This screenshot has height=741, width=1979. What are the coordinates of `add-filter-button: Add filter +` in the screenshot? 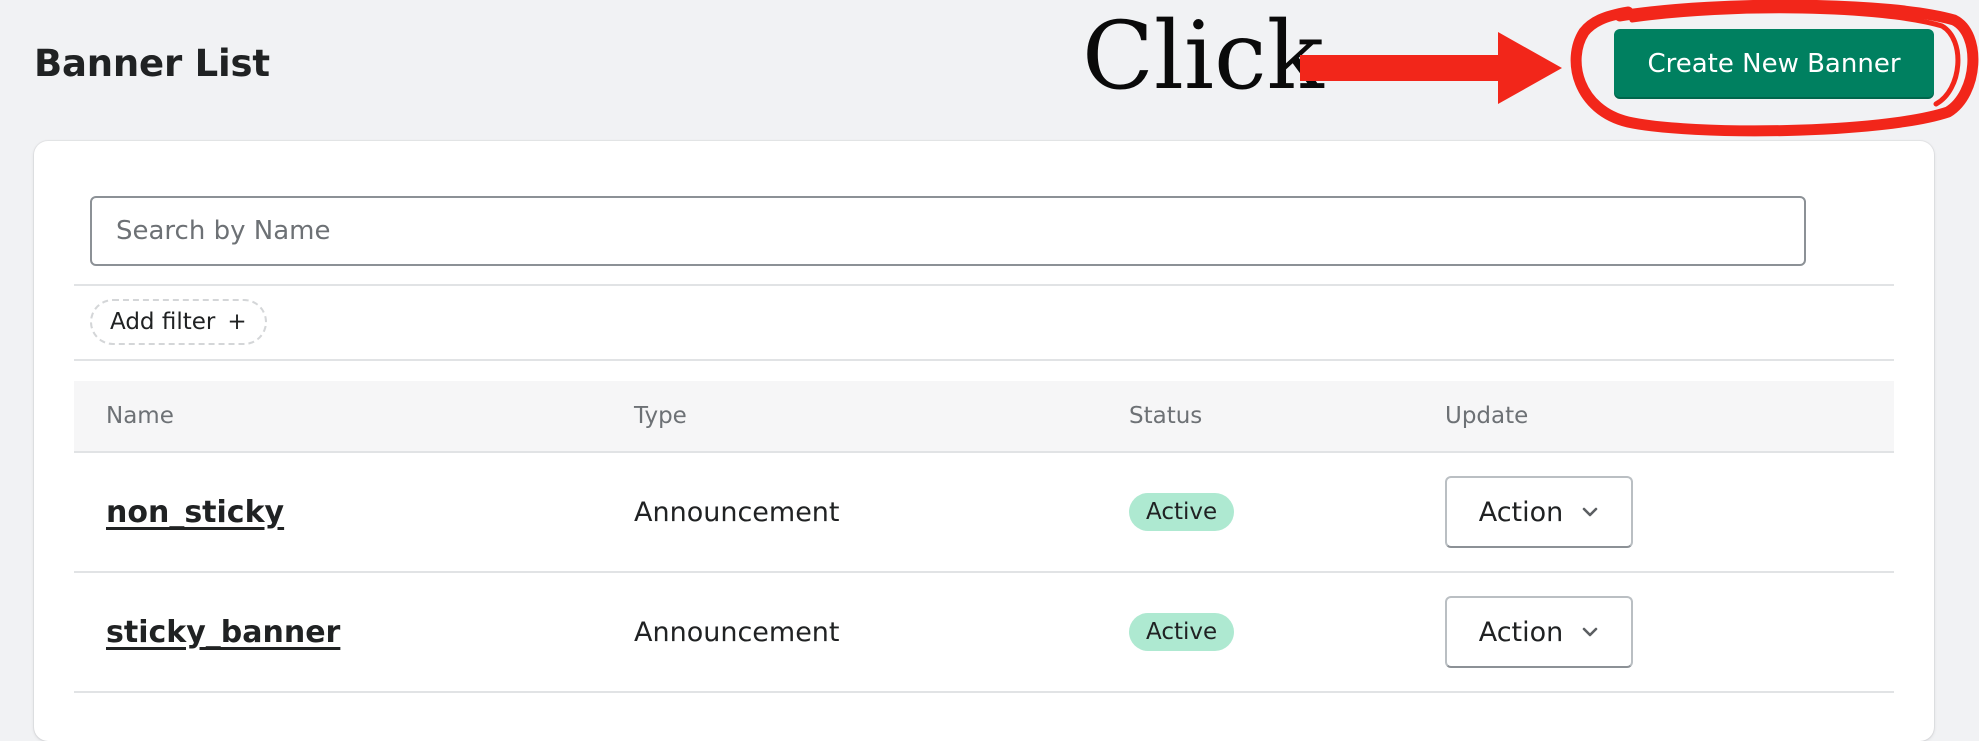 It's located at (178, 322).